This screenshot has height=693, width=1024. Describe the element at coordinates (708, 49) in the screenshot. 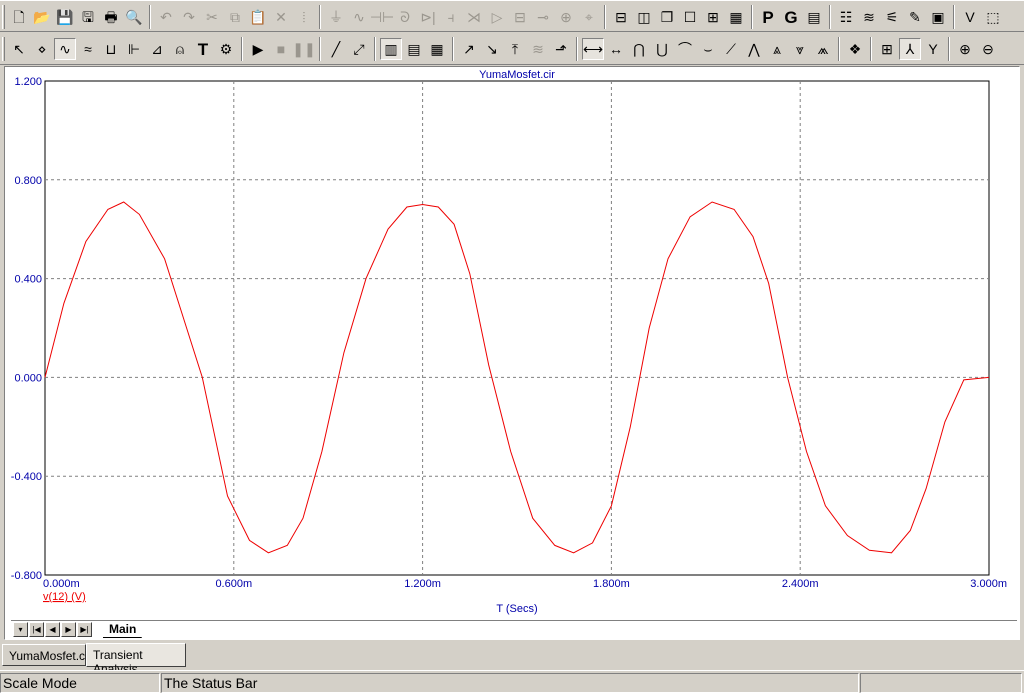

I see `next-low-icon: ⌣` at that location.